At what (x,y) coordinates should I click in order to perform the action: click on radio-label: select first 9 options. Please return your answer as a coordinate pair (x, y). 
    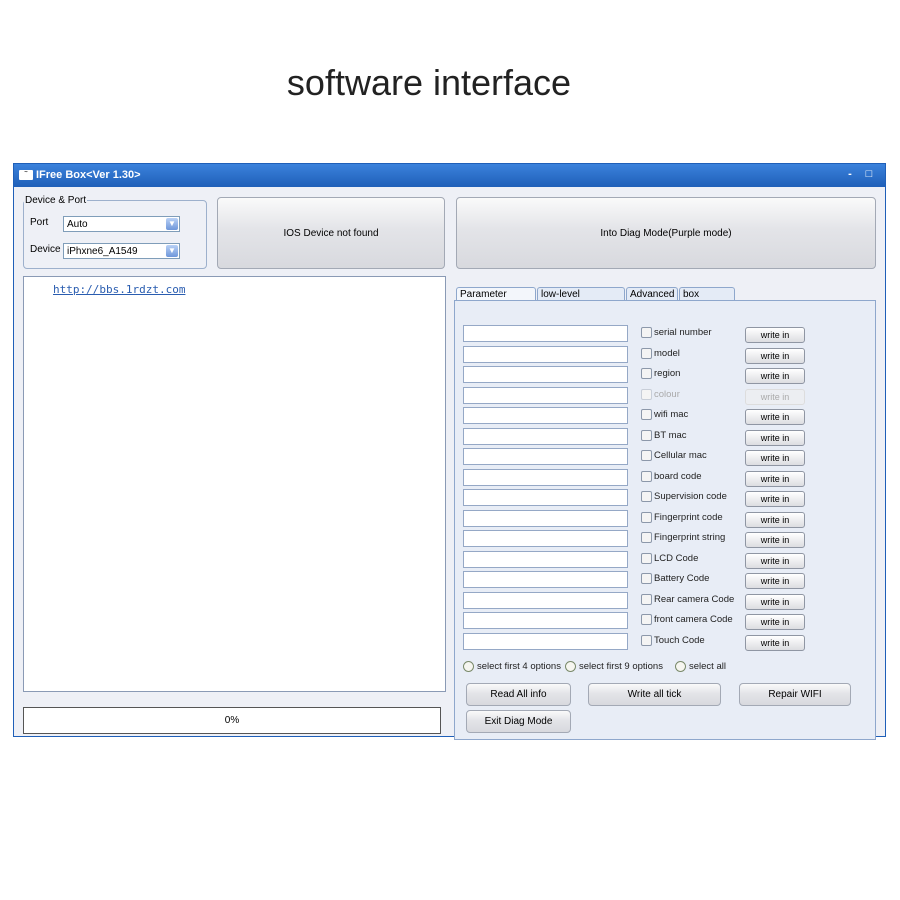
    Looking at the image, I should click on (621, 666).